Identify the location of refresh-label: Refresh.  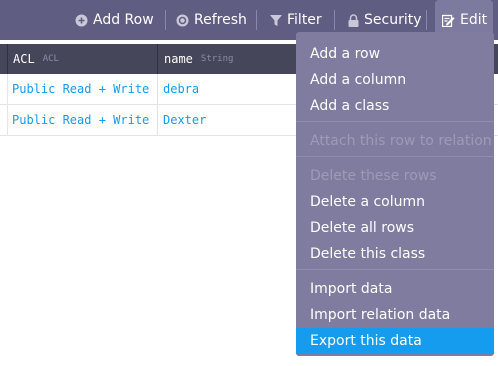
(220, 20).